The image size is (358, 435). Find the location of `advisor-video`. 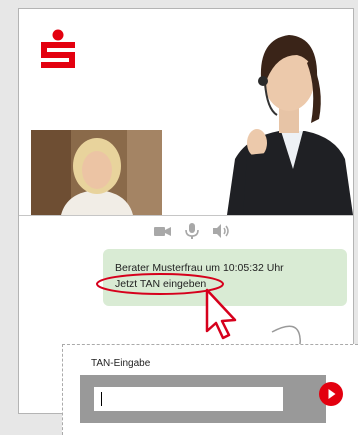

advisor-video is located at coordinates (290, 125).